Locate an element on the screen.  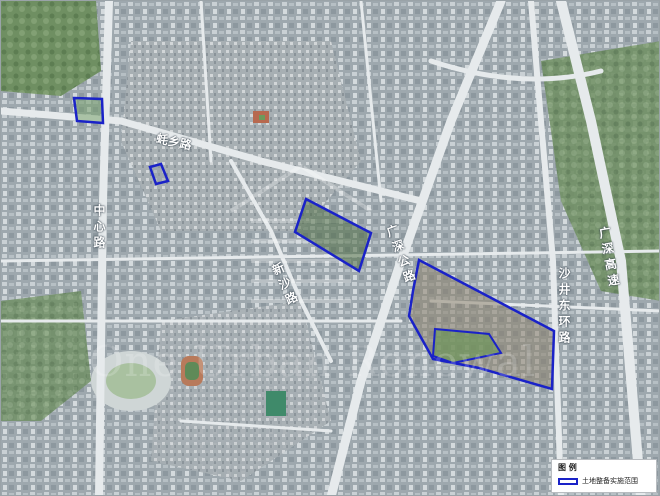
road-label-shajing-east-ring: 沙井东环路 is located at coordinates (564, 307).